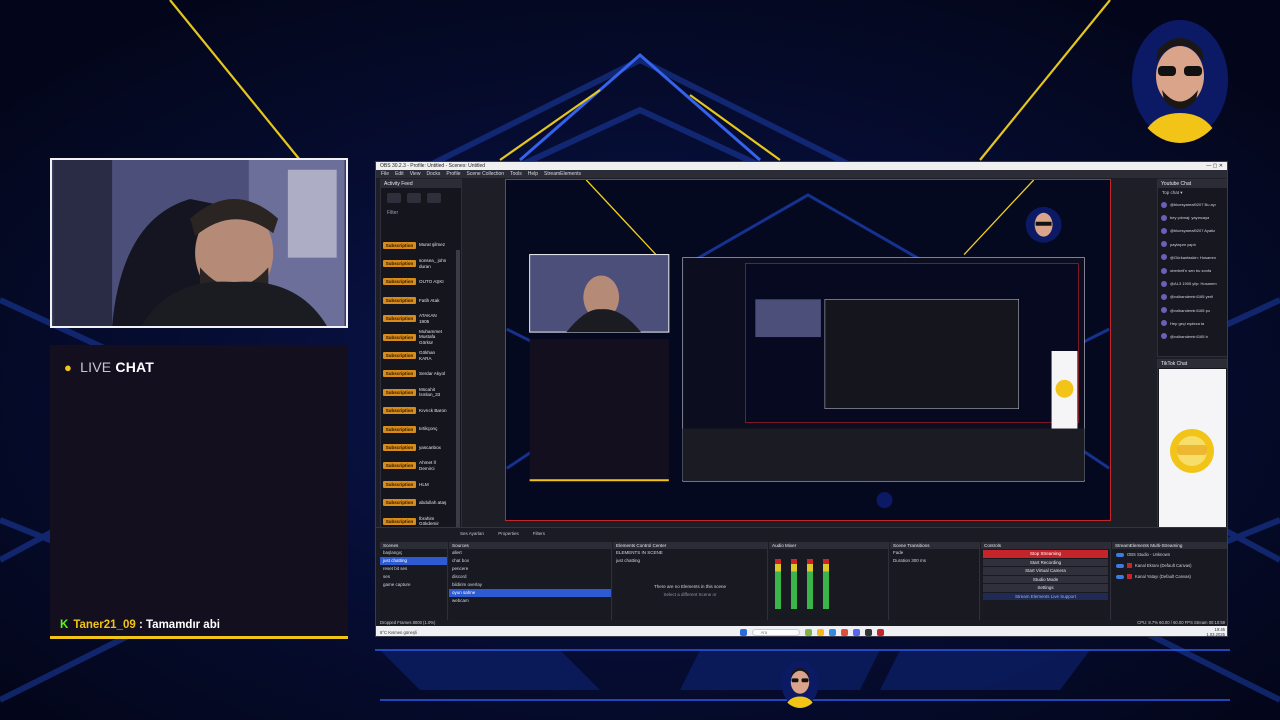  Describe the element at coordinates (516, 174) in the screenshot. I see `menu-tools: Tools` at that location.